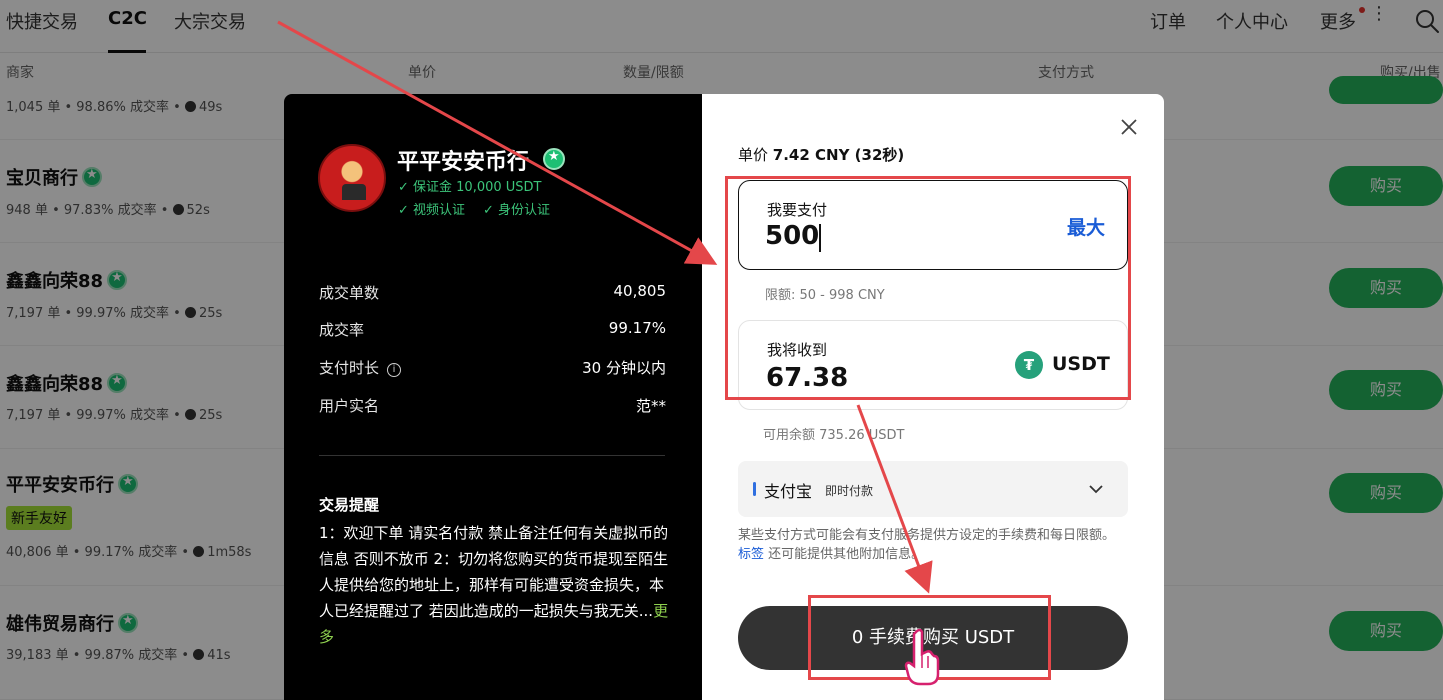 The image size is (1443, 700). What do you see at coordinates (463, 162) in the screenshot?
I see `seller-name: 平平安安币行` at bounding box center [463, 162].